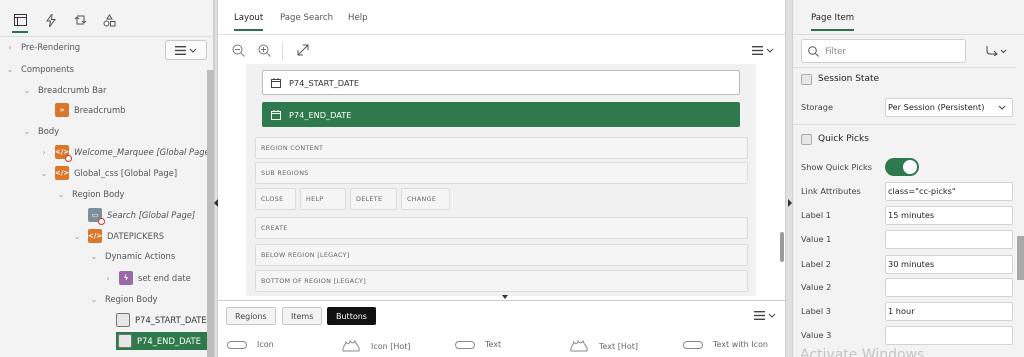 The image size is (1024, 357). Describe the element at coordinates (949, 215) in the screenshot. I see `label-1-field: 15 minutes` at that location.